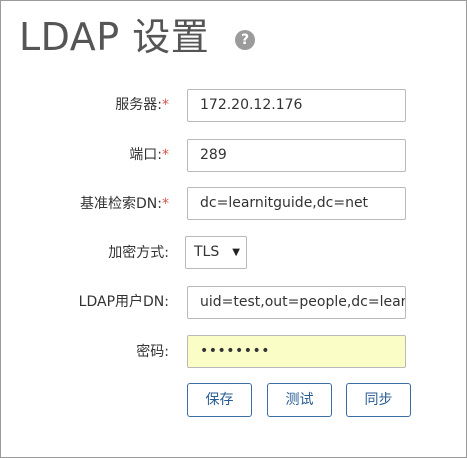 Image resolution: width=467 pixels, height=458 pixels. I want to click on encryption-select: TLS ▼, so click(216, 252).